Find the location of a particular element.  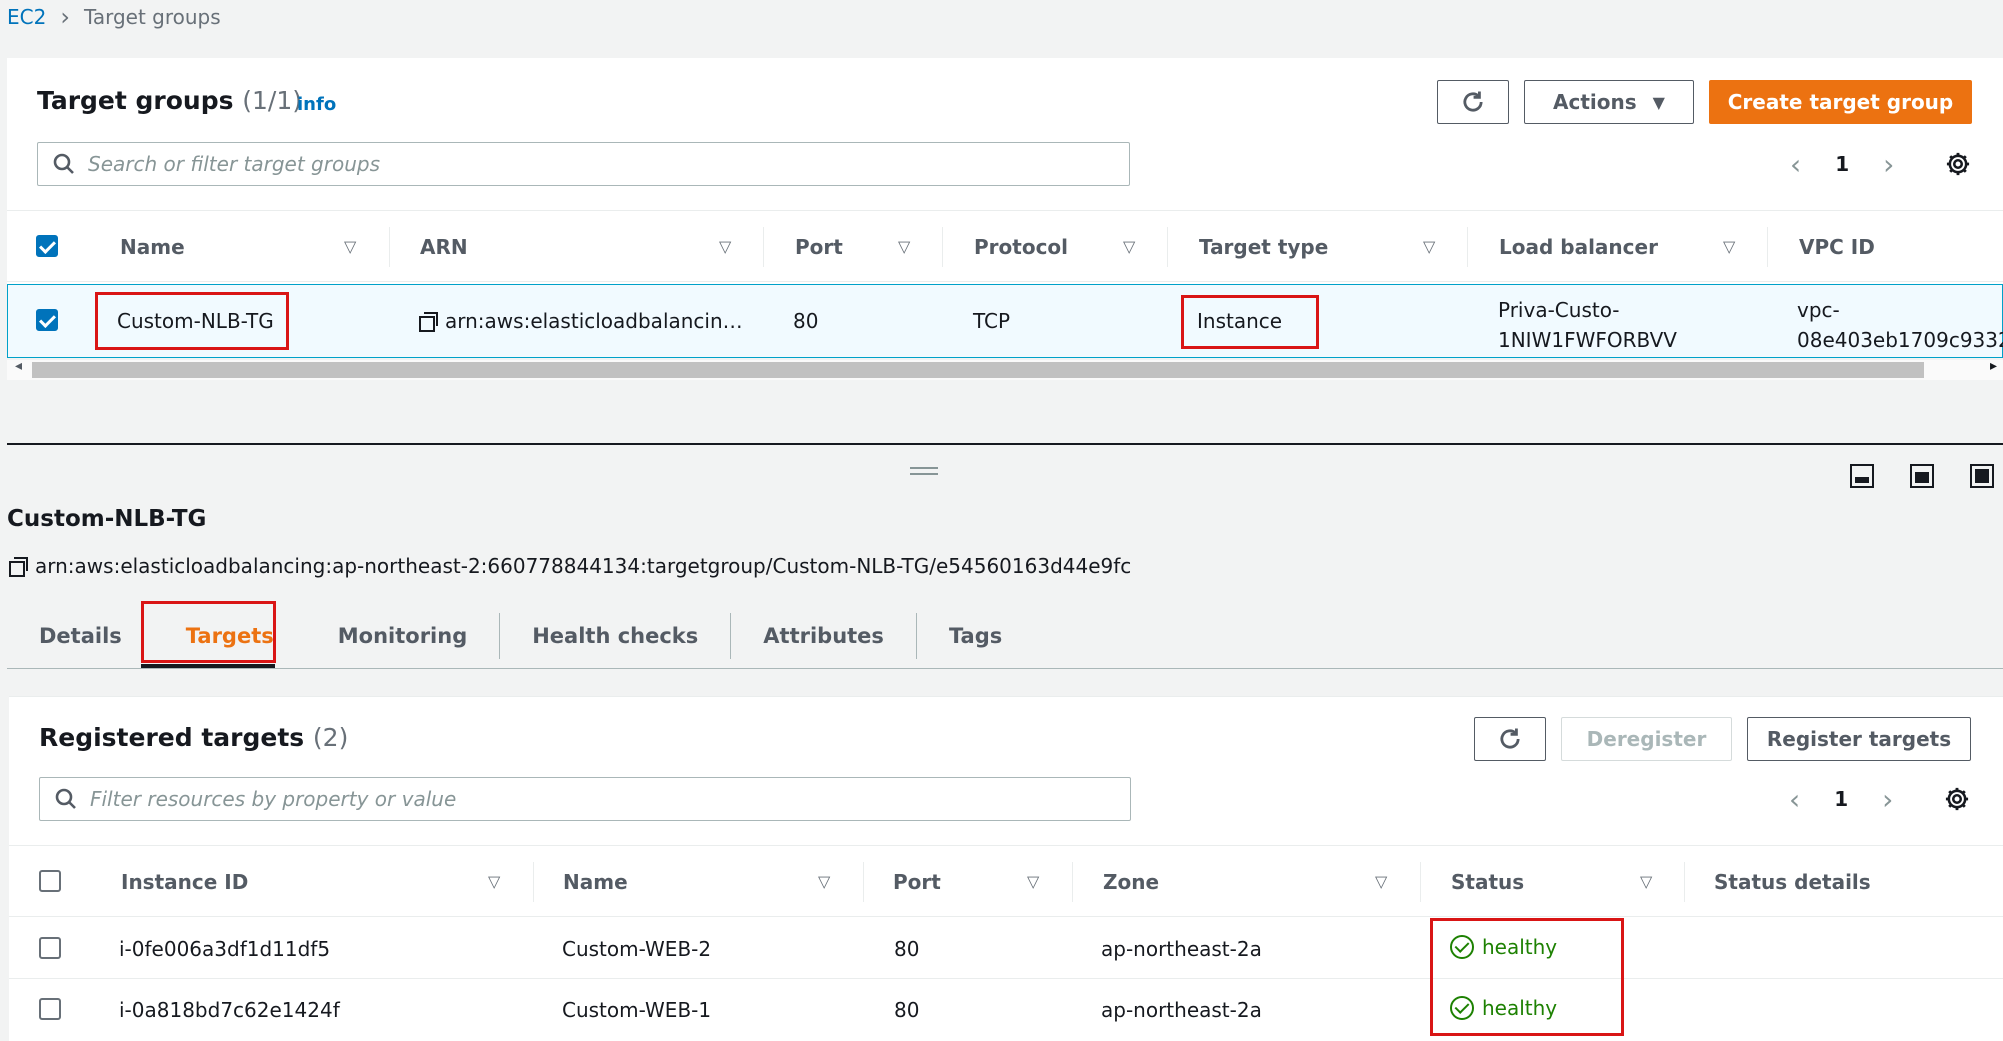

targets-filter-search is located at coordinates (585, 799).